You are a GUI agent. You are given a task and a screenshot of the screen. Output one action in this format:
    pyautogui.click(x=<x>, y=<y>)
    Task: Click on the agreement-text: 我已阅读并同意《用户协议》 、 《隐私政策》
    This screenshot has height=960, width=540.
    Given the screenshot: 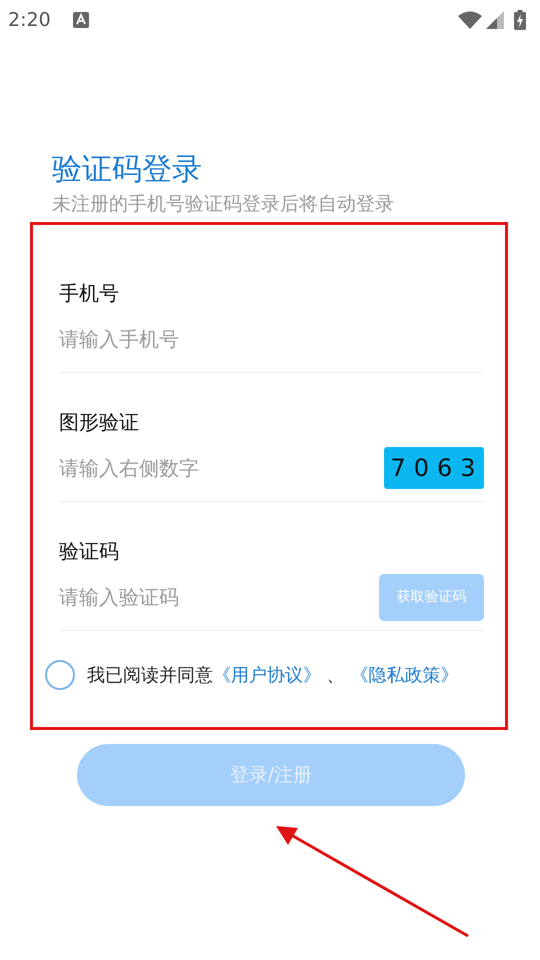 What is the action you would take?
    pyautogui.click(x=272, y=676)
    